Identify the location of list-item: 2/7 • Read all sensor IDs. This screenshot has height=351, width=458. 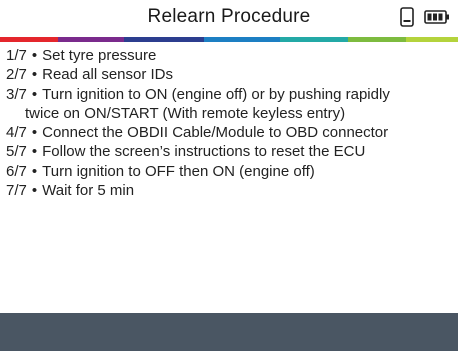
(229, 74).